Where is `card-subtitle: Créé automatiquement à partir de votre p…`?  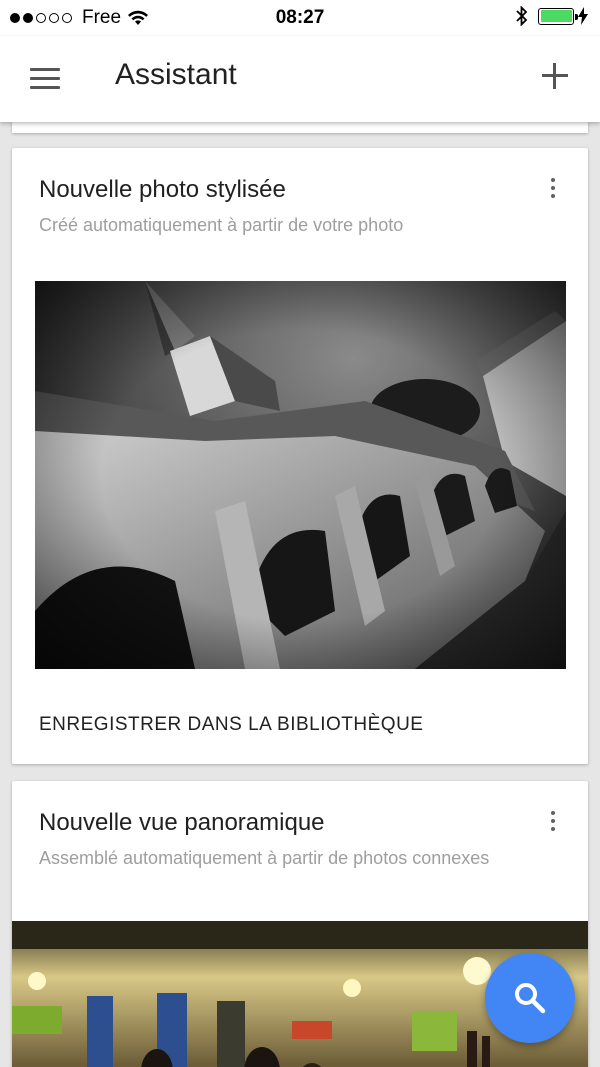 card-subtitle: Créé automatiquement à partir de votre p… is located at coordinates (221, 225).